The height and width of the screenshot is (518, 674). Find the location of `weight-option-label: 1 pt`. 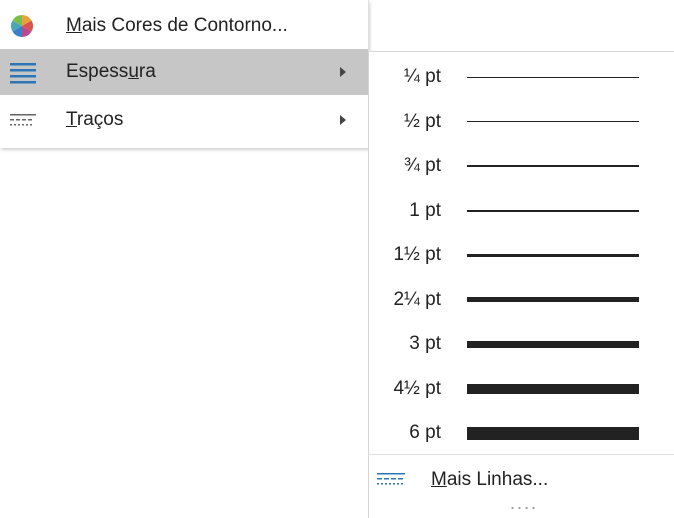

weight-option-label: 1 pt is located at coordinates (425, 210).